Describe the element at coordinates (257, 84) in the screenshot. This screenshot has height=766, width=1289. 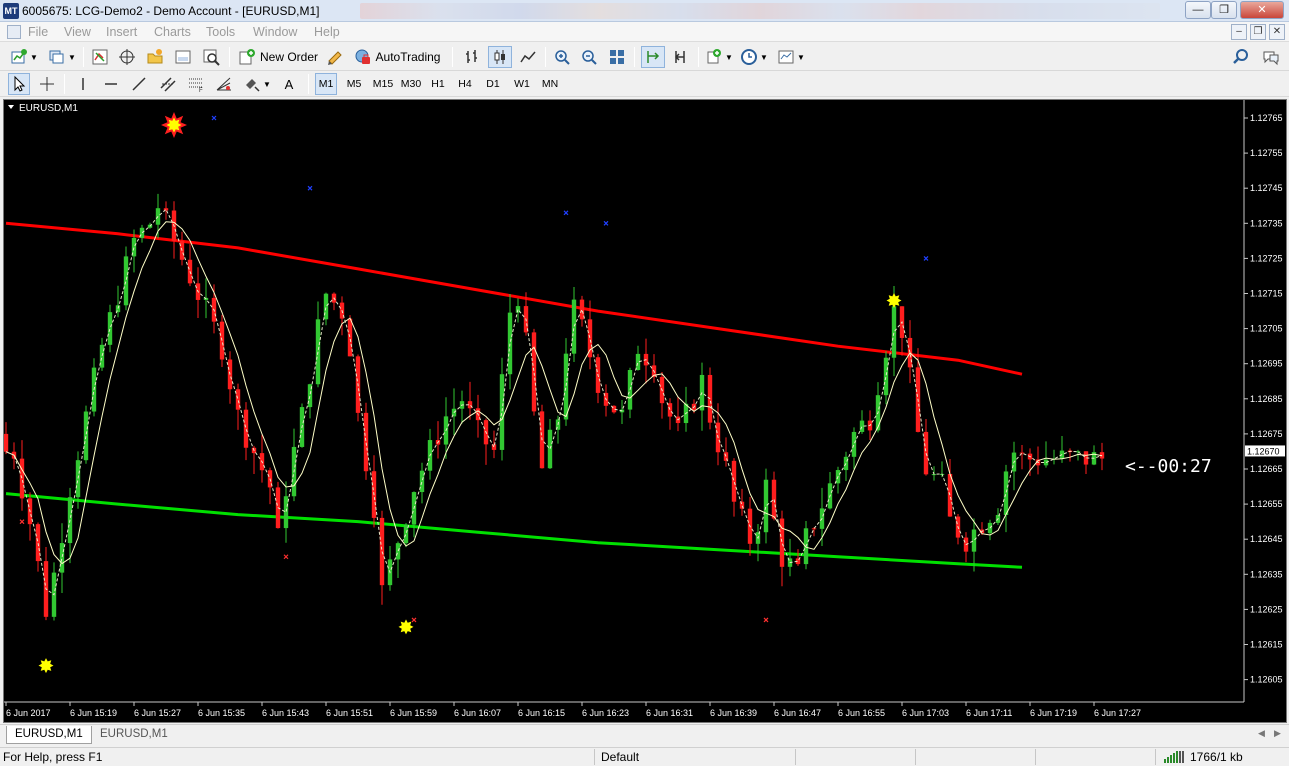
I see `shapes-button: ▼` at that location.